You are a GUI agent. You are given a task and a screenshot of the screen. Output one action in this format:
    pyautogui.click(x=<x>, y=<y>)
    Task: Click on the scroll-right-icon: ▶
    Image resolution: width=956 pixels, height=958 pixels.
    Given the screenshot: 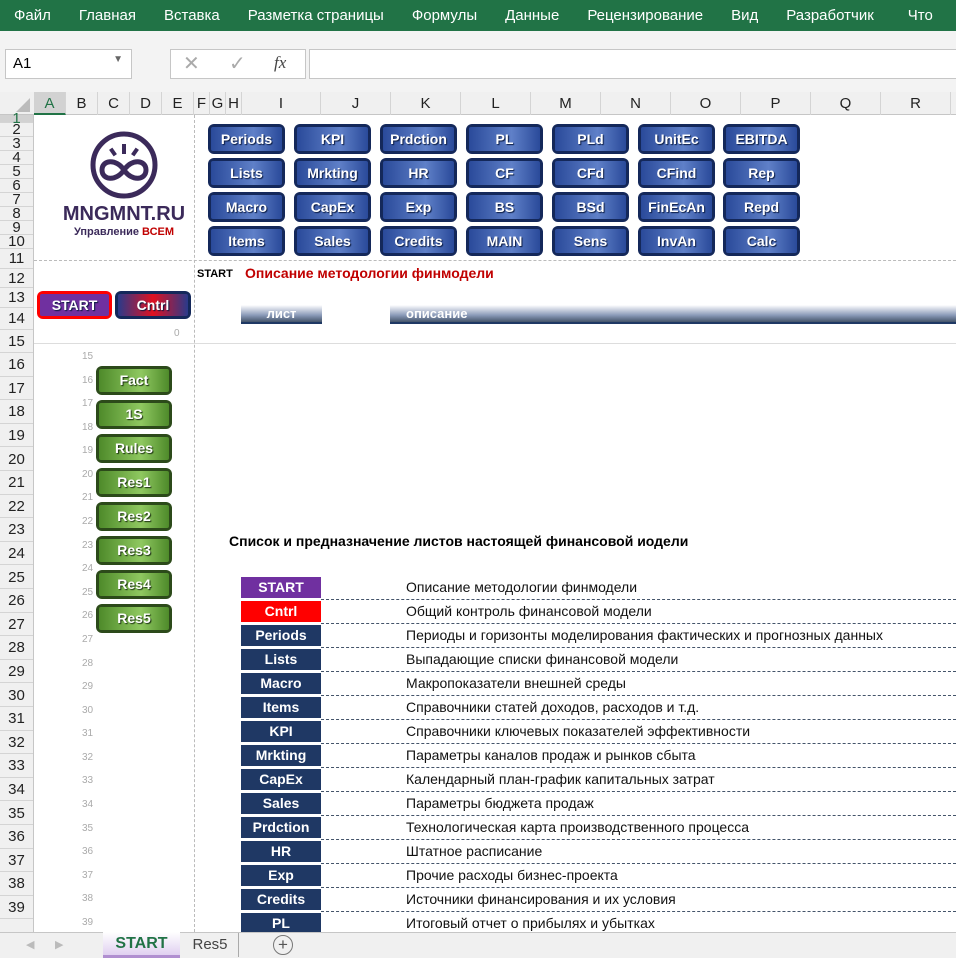 What is the action you would take?
    pyautogui.click(x=59, y=944)
    